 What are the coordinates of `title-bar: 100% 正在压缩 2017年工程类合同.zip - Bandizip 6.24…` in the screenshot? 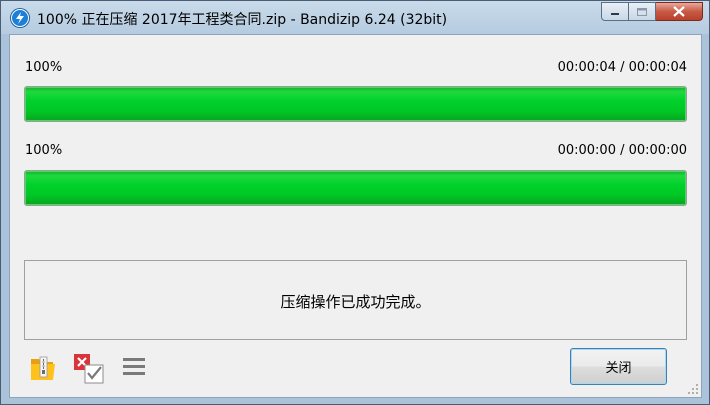 It's located at (355, 17).